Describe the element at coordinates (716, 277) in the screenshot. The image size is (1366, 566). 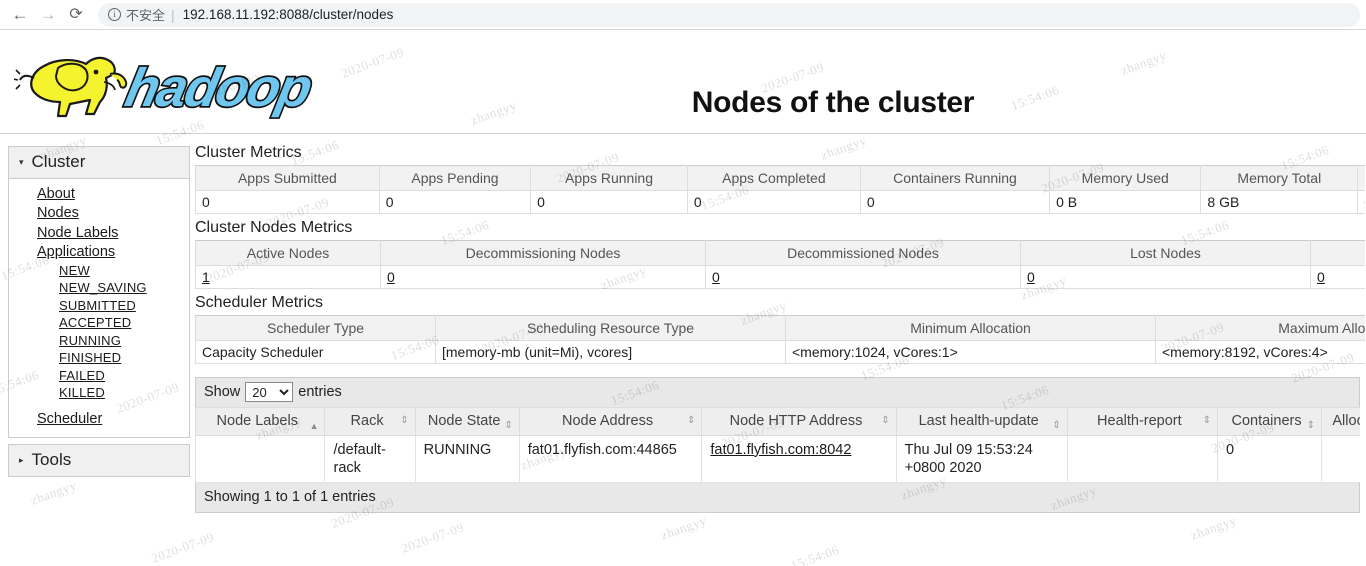
I see `link-decommissioned-nodes-count: 0` at that location.